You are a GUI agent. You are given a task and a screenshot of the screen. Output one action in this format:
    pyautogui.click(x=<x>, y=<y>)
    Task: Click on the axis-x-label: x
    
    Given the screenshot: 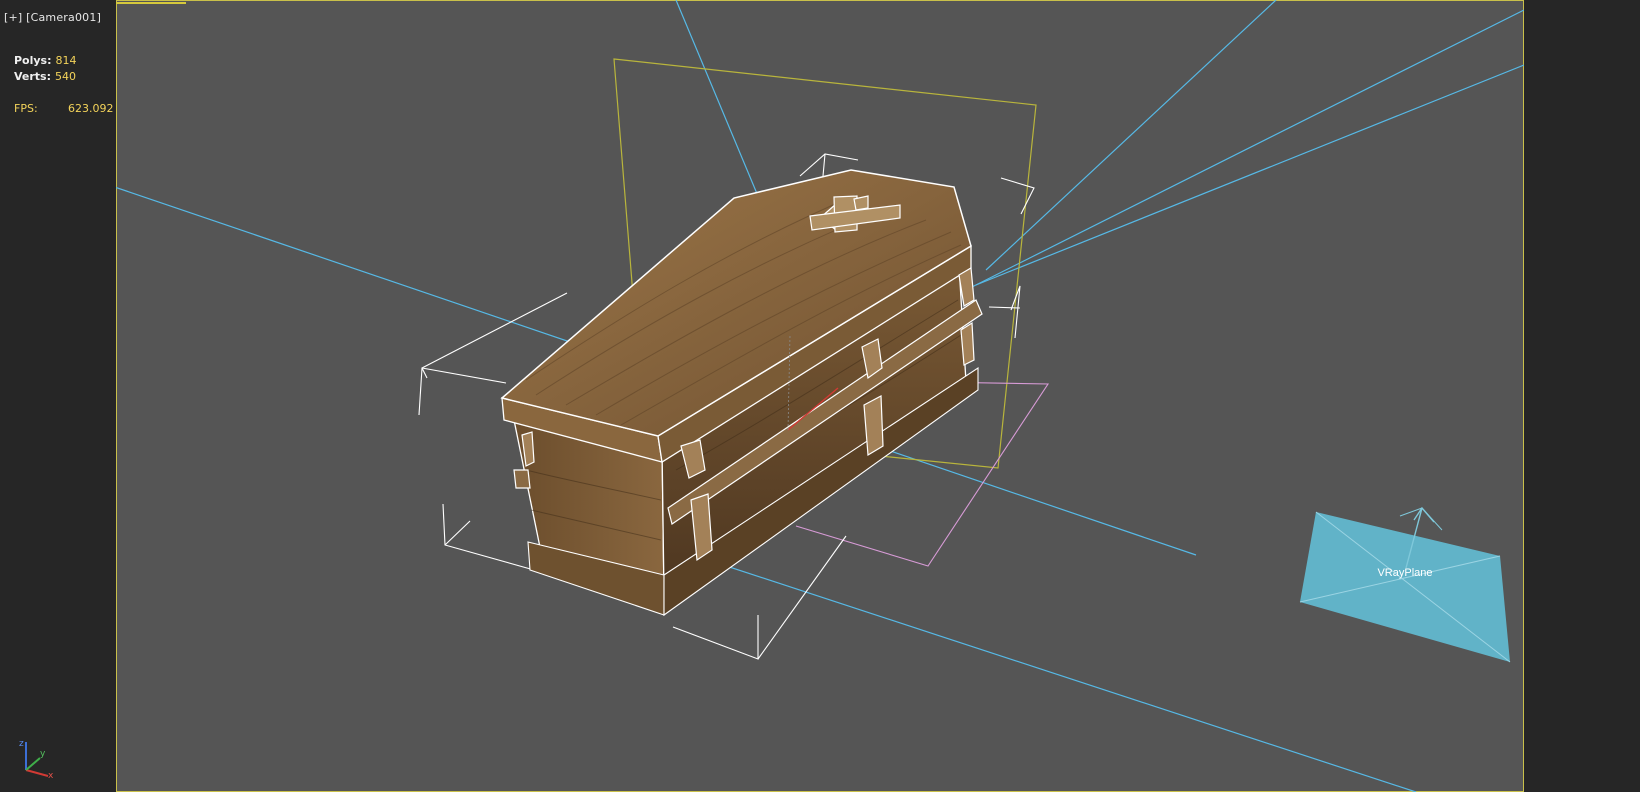 What is the action you would take?
    pyautogui.click(x=51, y=775)
    